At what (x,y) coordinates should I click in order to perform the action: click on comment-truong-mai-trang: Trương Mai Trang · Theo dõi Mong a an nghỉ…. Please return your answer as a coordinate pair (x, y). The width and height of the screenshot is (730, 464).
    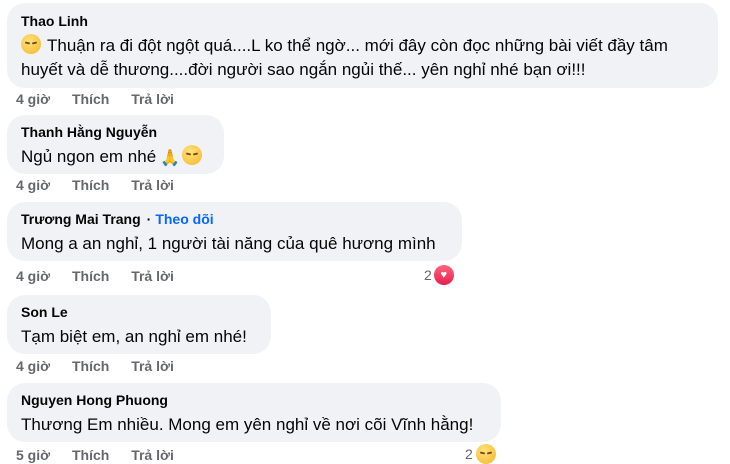
    Looking at the image, I should click on (234, 231).